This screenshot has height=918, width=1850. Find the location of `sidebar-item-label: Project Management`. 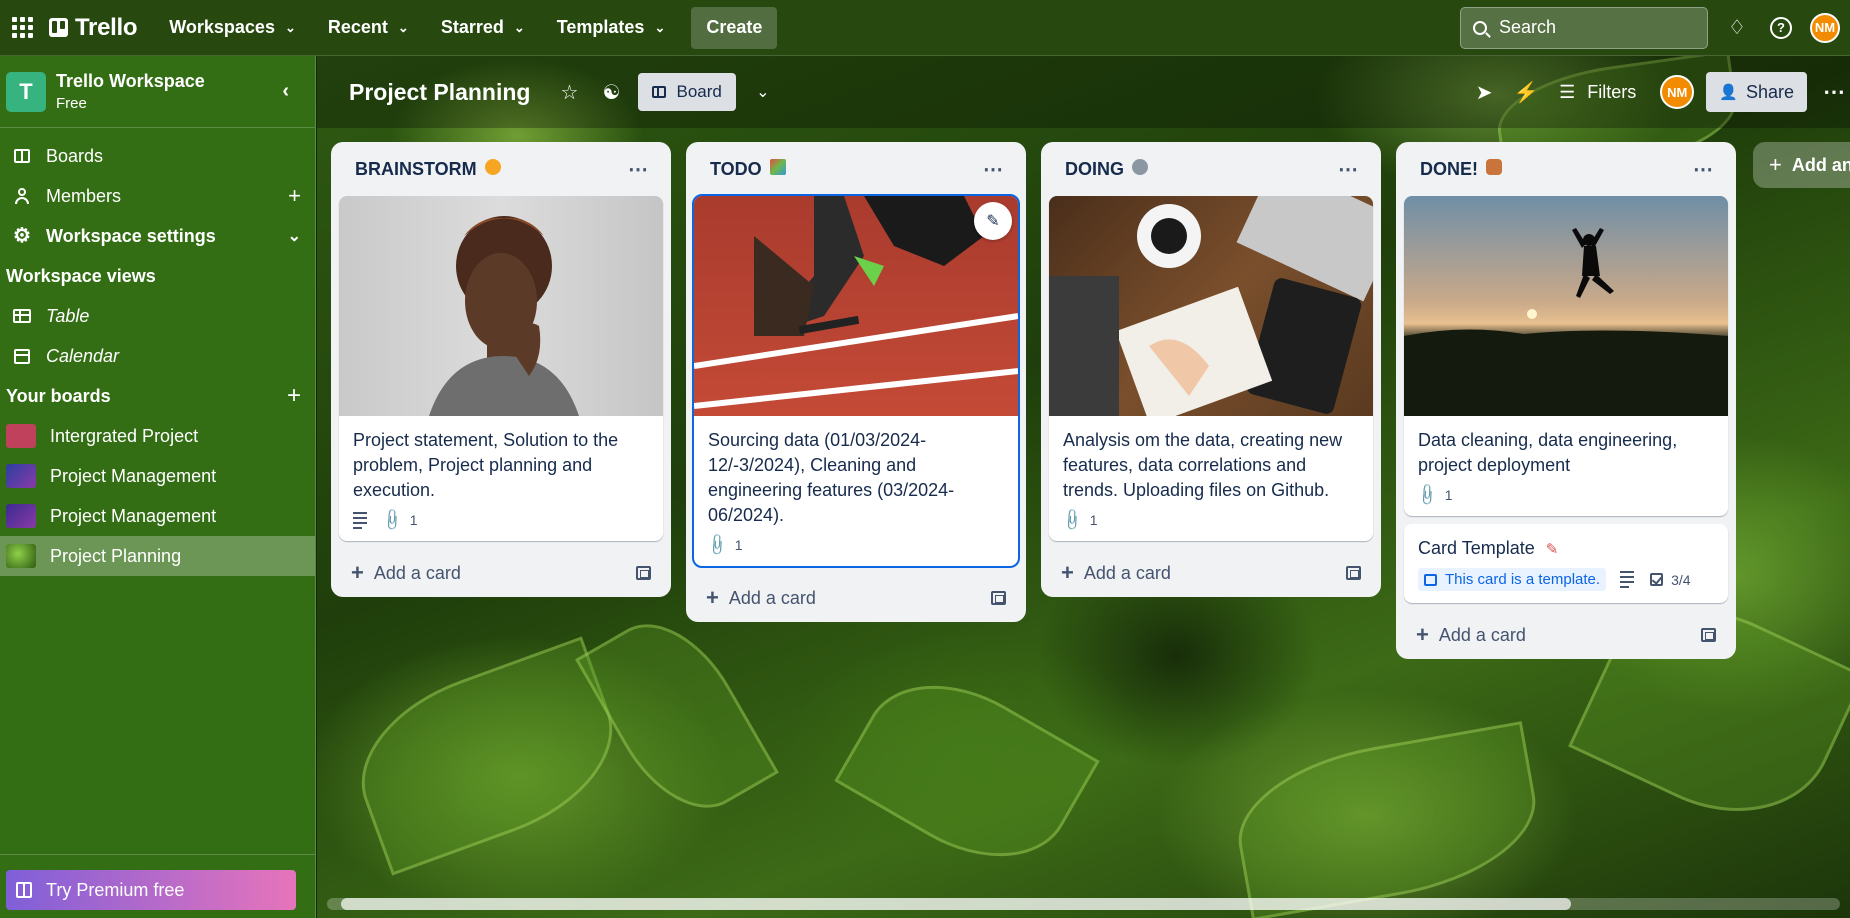

sidebar-item-label: Project Management is located at coordinates (133, 515).